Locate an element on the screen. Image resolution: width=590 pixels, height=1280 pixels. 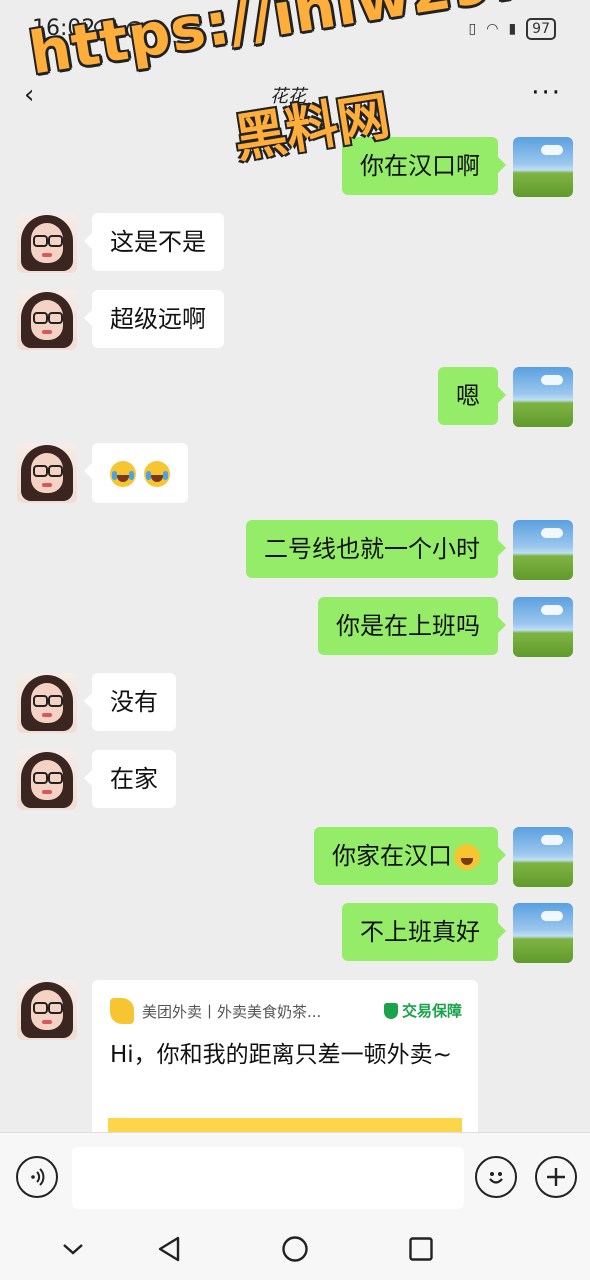
mini-program-card: 美团外卖丨外卖美食奶茶... 交易保障 Hi，你和我的距离只差一顿外卖~ is located at coordinates (285, 1060).